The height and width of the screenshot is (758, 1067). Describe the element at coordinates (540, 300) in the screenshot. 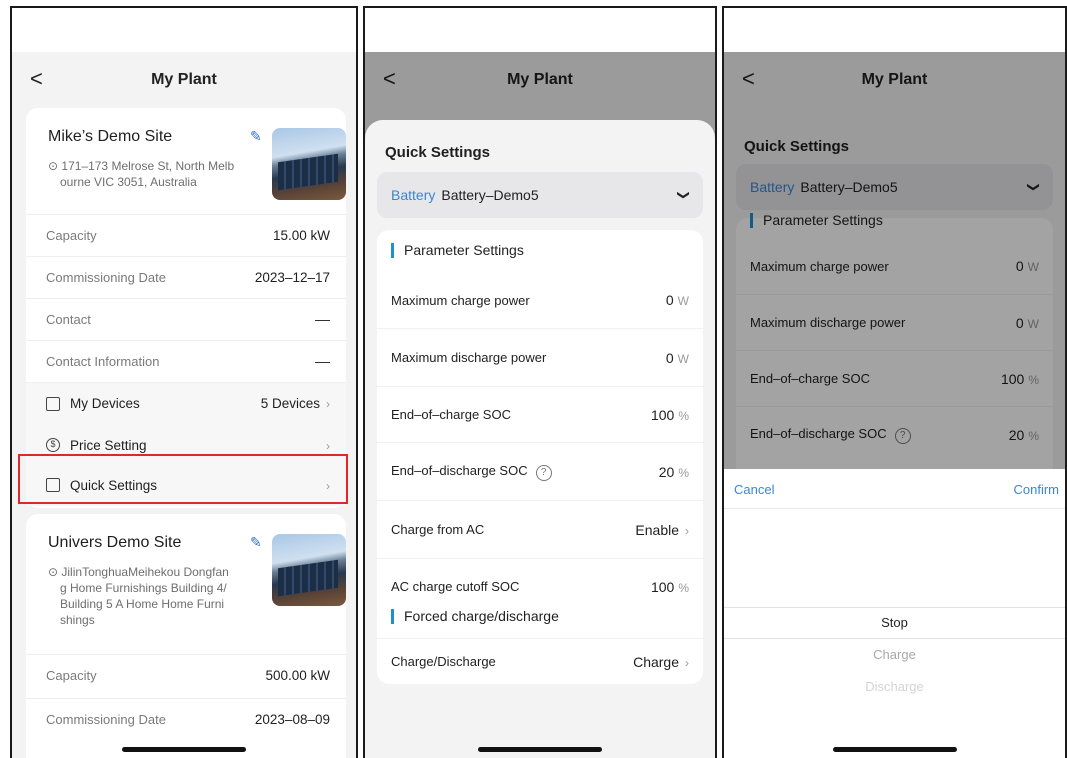

I see `param-max-charge-power: Maximum charge power 0 W` at that location.